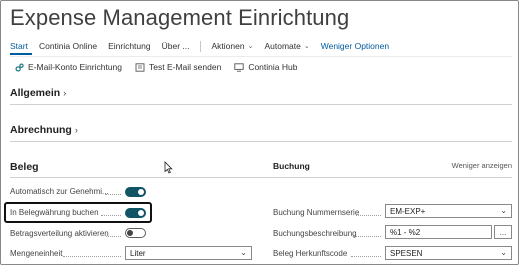 This screenshot has width=519, height=265. I want to click on tab-continia-online: Continia Online, so click(68, 46).